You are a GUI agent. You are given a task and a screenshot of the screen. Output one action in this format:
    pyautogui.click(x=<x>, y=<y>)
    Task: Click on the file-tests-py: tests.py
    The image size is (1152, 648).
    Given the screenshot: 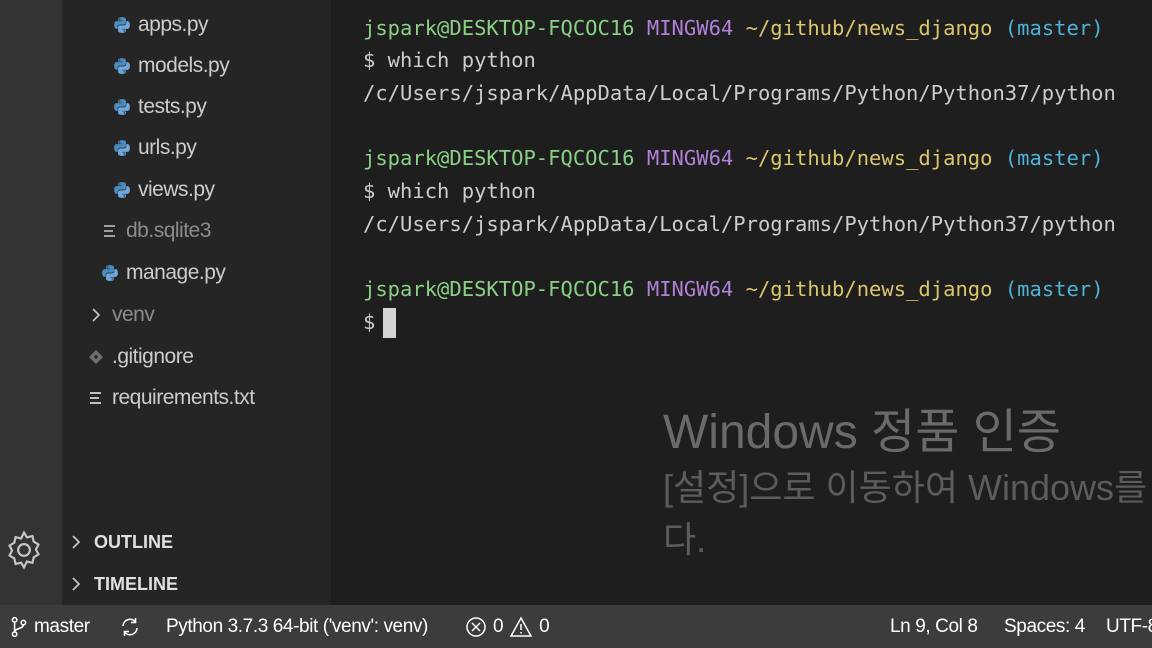 What is the action you would take?
    pyautogui.click(x=158, y=107)
    